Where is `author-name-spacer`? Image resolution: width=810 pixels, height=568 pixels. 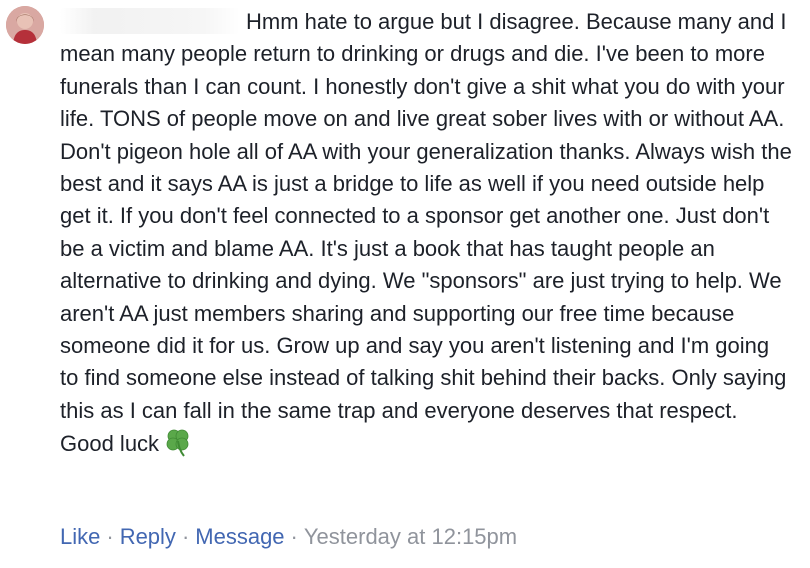 author-name-spacer is located at coordinates (153, 28).